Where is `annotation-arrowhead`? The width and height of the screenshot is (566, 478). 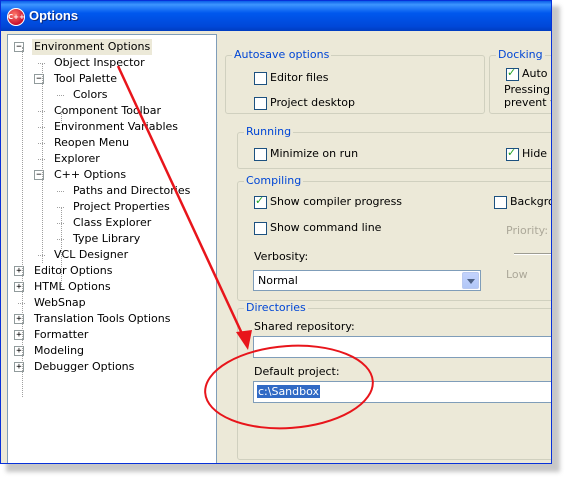
annotation-arrowhead is located at coordinates (244, 340).